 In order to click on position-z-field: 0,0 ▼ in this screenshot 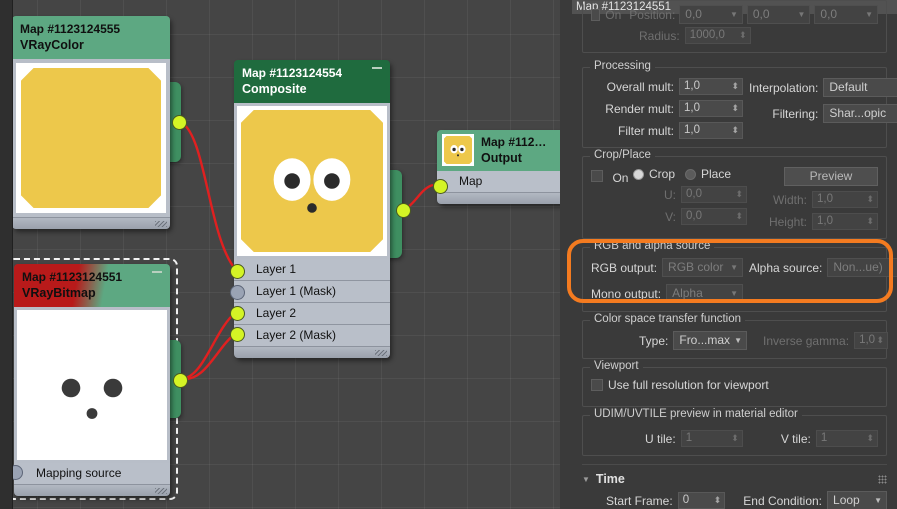, I will do `click(846, 14)`.